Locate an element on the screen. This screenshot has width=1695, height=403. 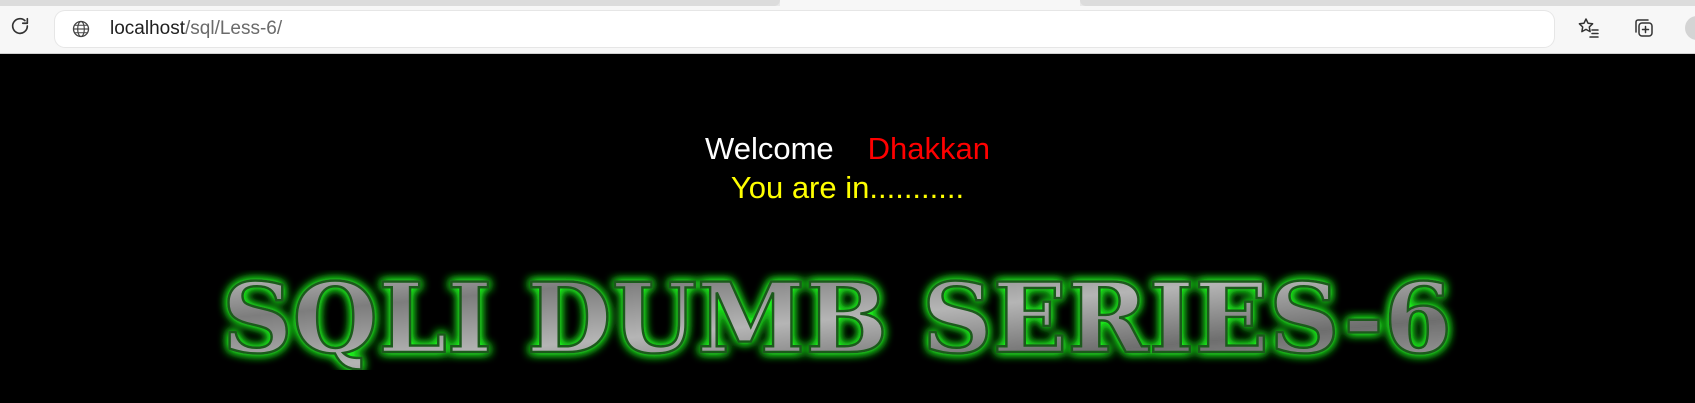
url-text: localhost/sql/Less-6/ is located at coordinates (196, 29).